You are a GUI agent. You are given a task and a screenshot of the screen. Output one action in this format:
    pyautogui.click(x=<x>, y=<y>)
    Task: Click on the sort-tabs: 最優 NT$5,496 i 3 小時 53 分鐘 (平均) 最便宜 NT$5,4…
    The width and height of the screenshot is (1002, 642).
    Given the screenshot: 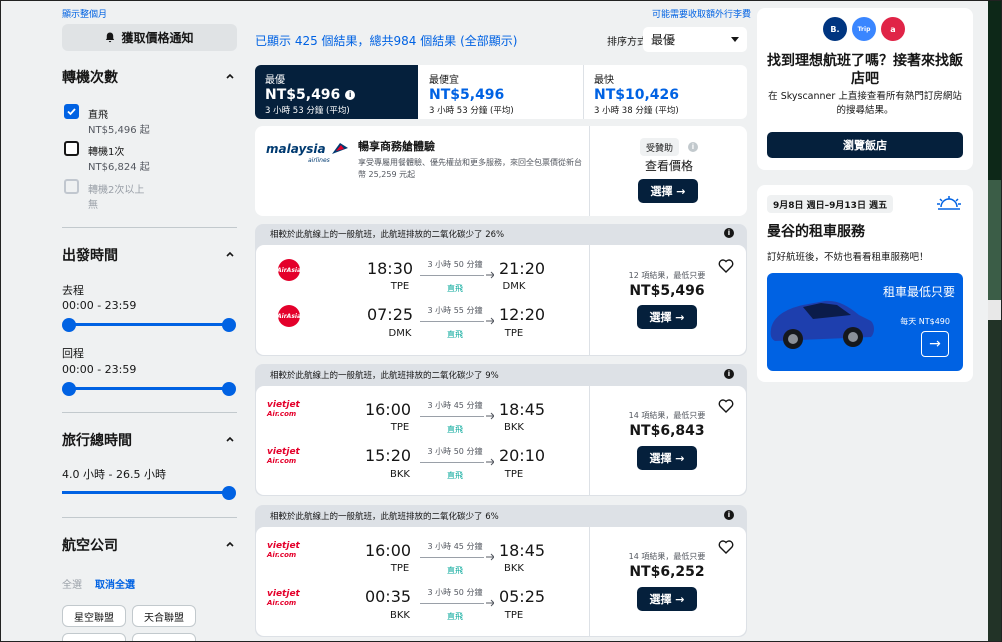 What is the action you would take?
    pyautogui.click(x=501, y=92)
    